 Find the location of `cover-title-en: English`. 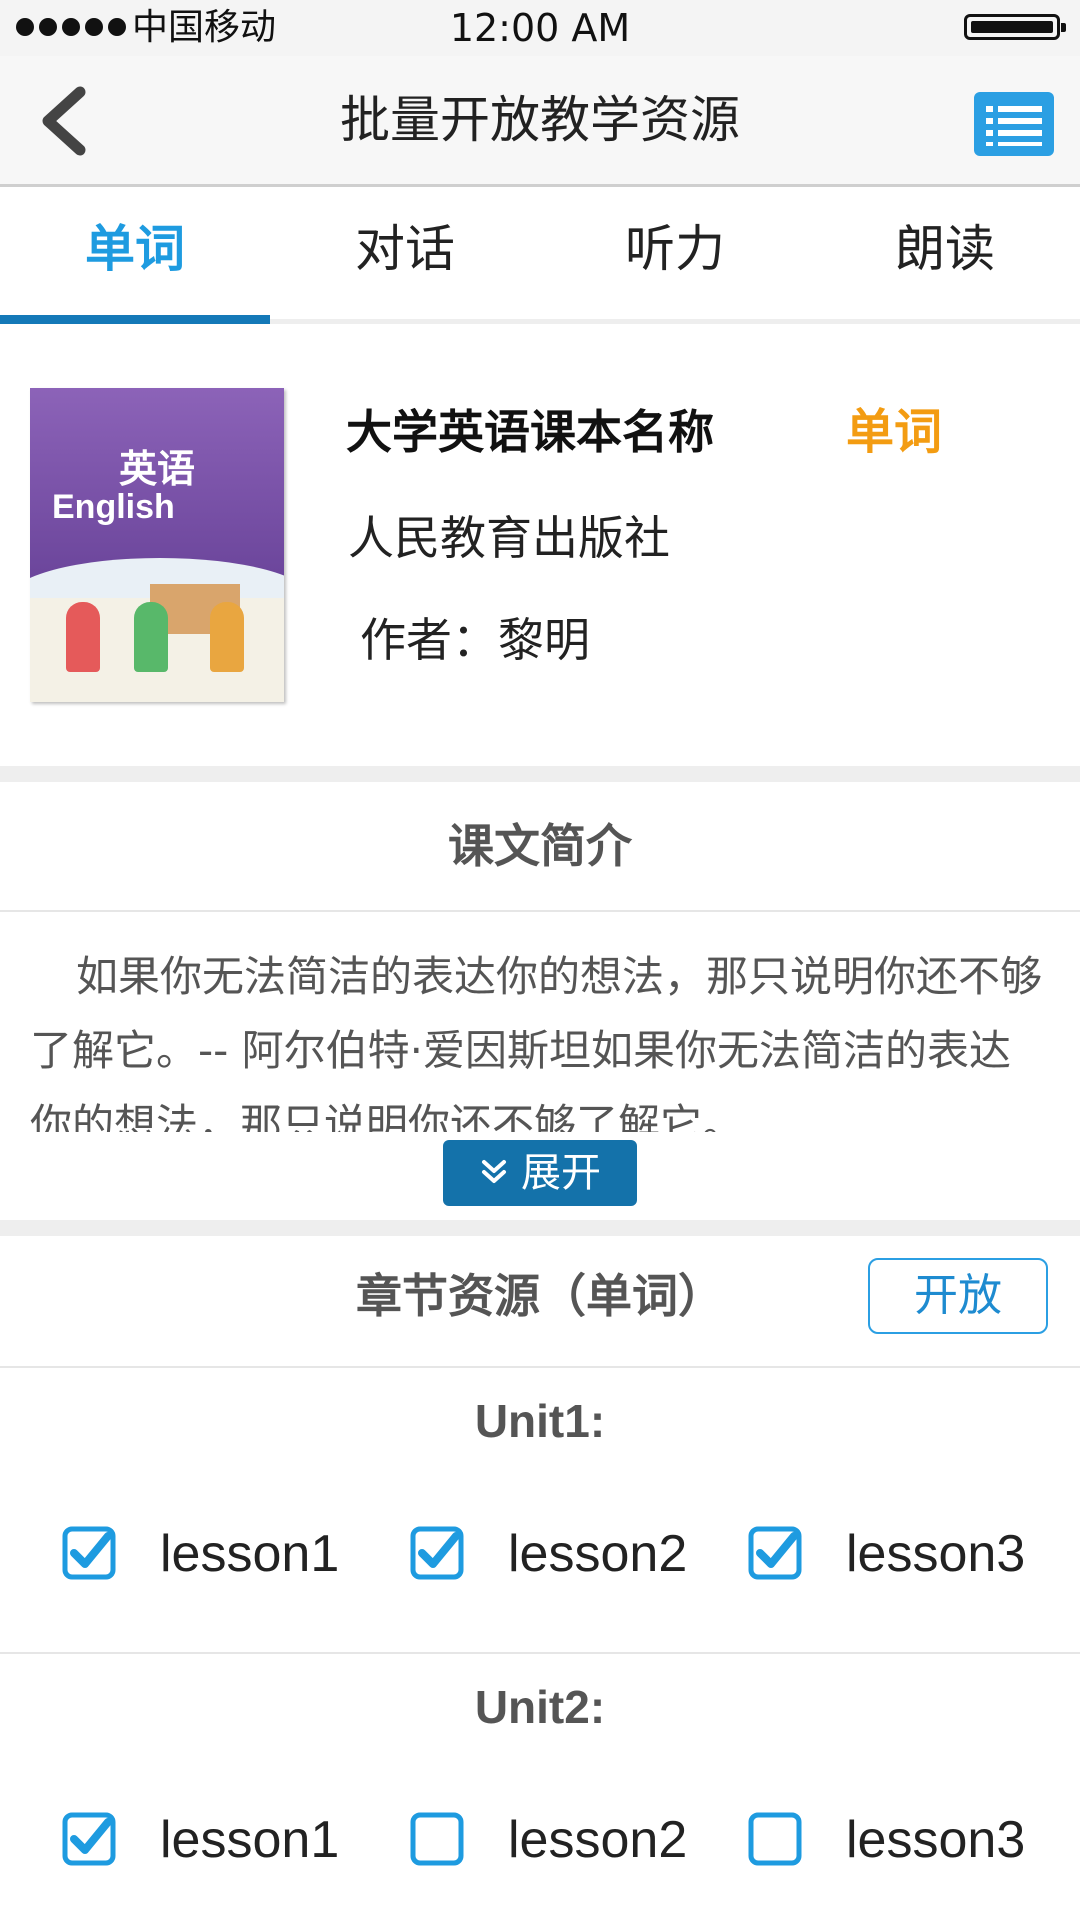

cover-title-en: English is located at coordinates (113, 507).